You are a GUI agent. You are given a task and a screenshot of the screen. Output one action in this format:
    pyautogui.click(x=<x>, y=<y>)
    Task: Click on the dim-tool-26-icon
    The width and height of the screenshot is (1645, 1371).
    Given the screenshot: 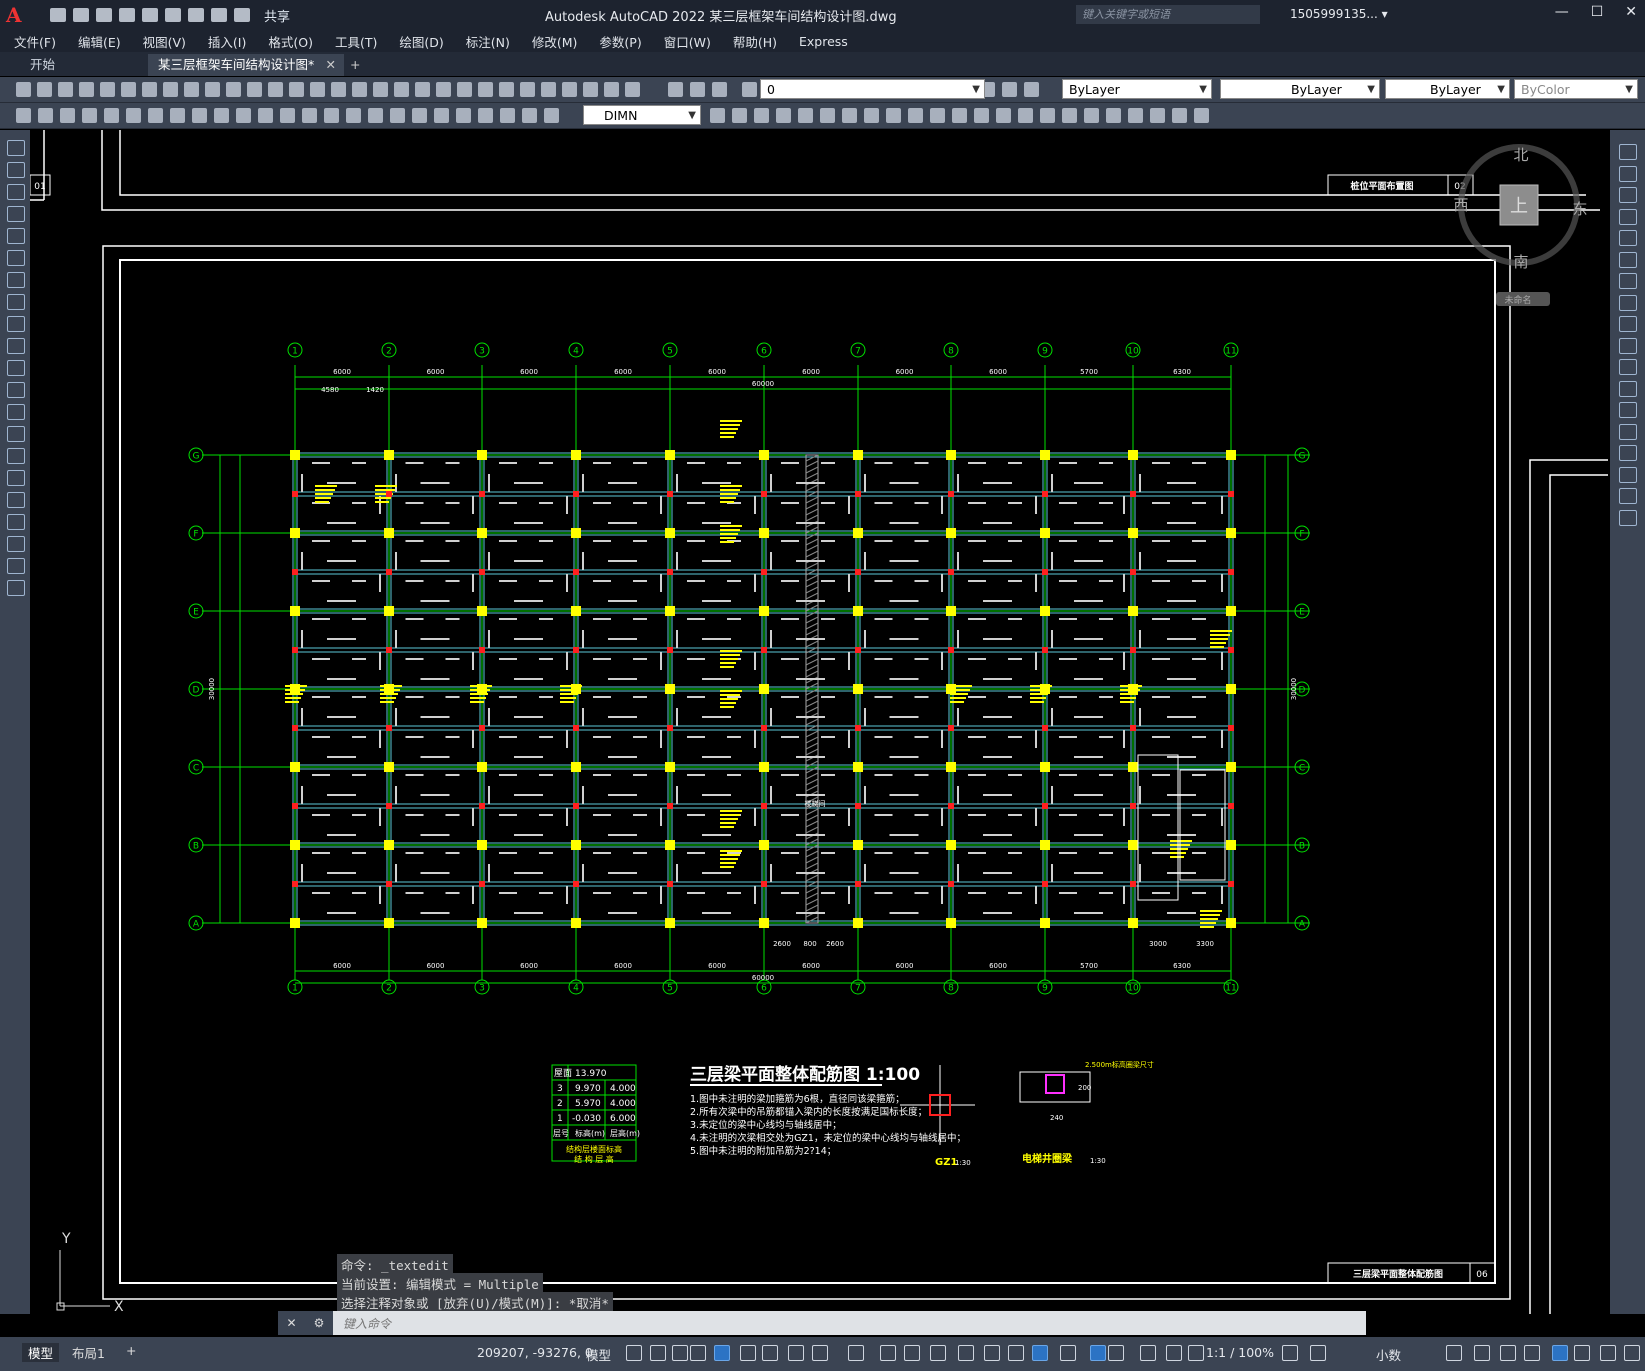 What is the action you would take?
    pyautogui.click(x=717, y=115)
    